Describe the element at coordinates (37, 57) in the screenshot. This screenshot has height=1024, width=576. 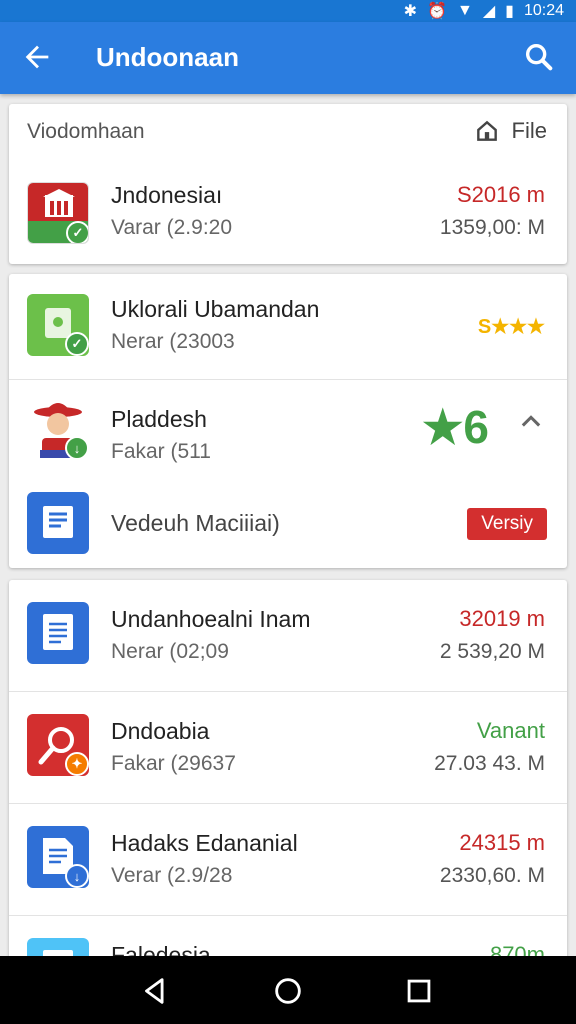
I see `back-arrow-icon` at that location.